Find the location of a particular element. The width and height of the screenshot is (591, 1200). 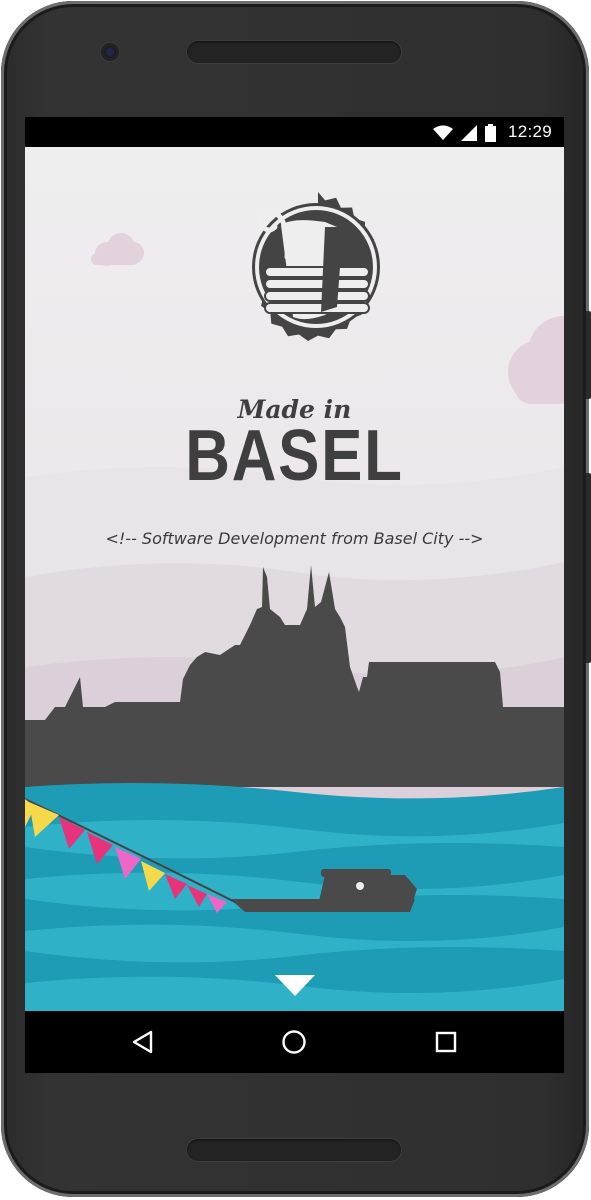

recents-button is located at coordinates (446, 1042).